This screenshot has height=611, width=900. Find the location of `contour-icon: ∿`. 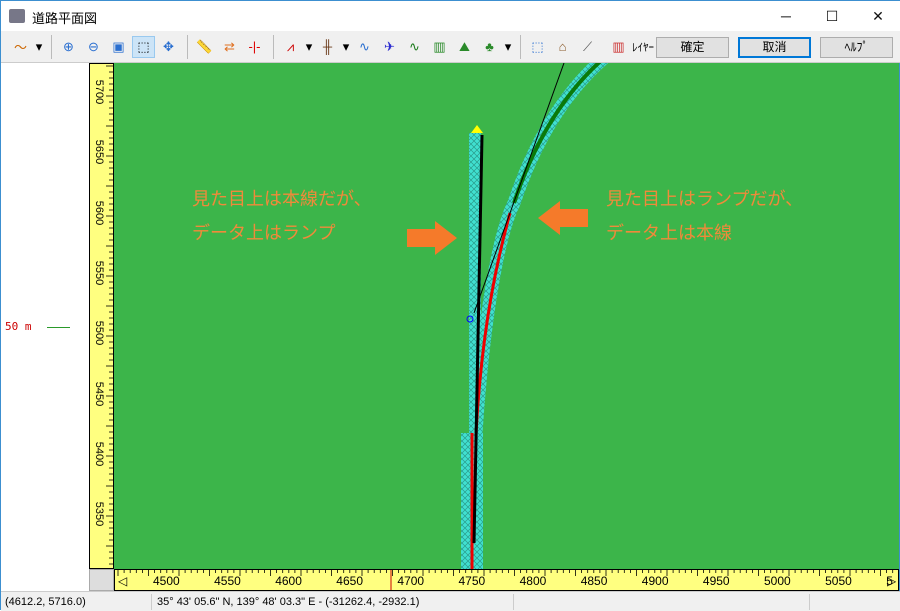

contour-icon: ∿ is located at coordinates (414, 47).